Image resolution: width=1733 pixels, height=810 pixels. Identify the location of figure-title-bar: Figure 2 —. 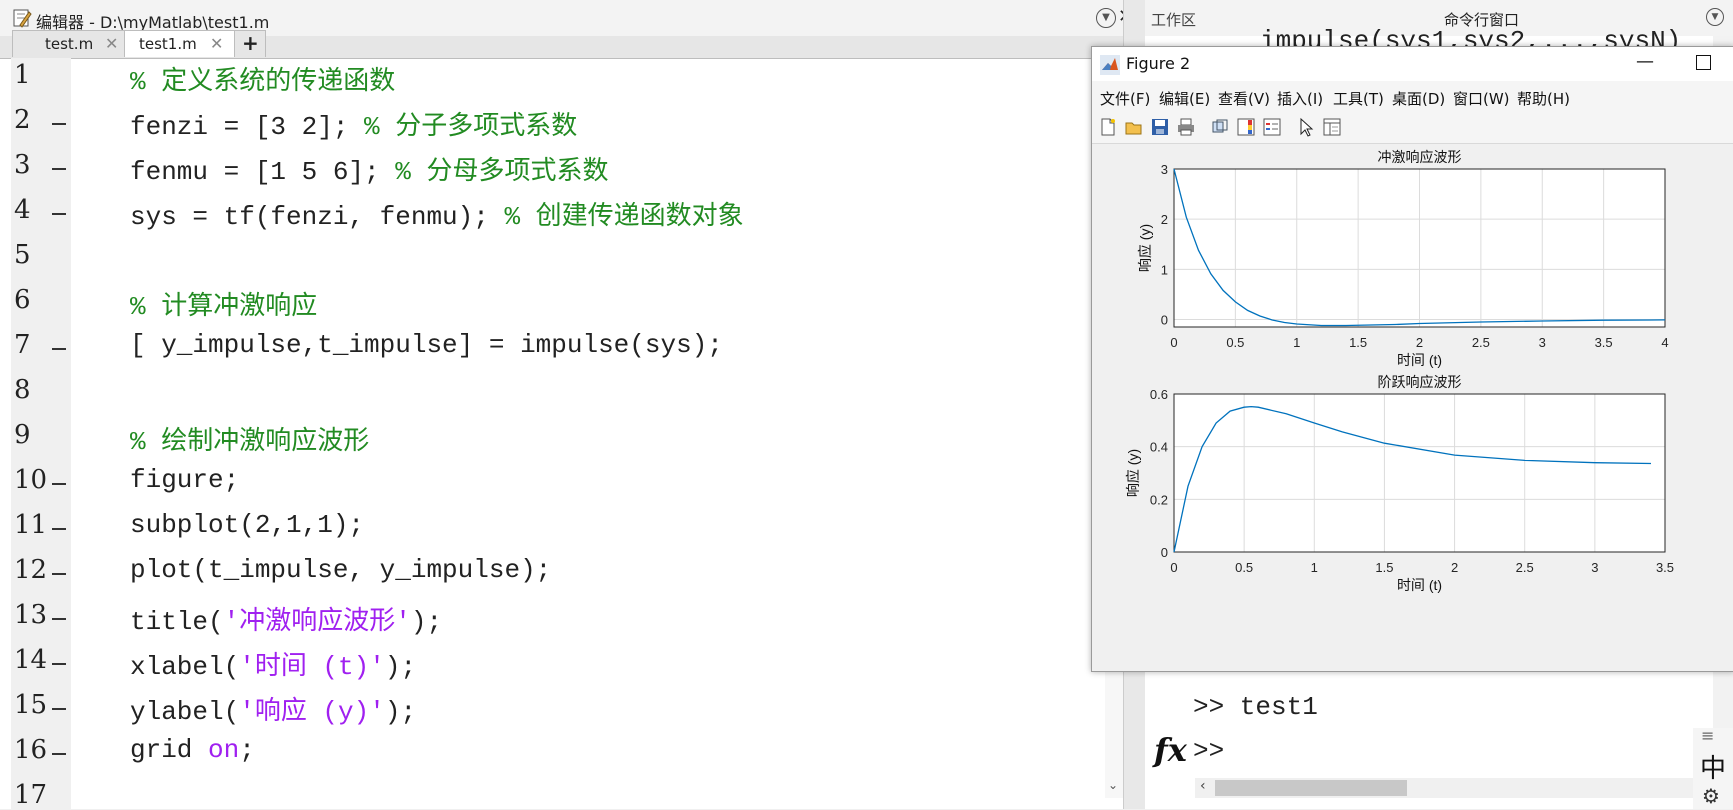
(1412, 64).